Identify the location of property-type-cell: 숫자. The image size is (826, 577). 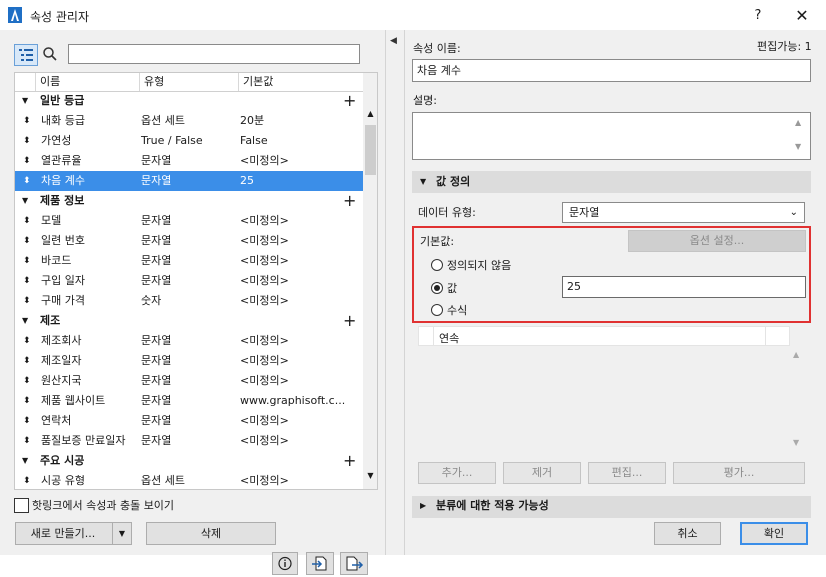
(151, 300).